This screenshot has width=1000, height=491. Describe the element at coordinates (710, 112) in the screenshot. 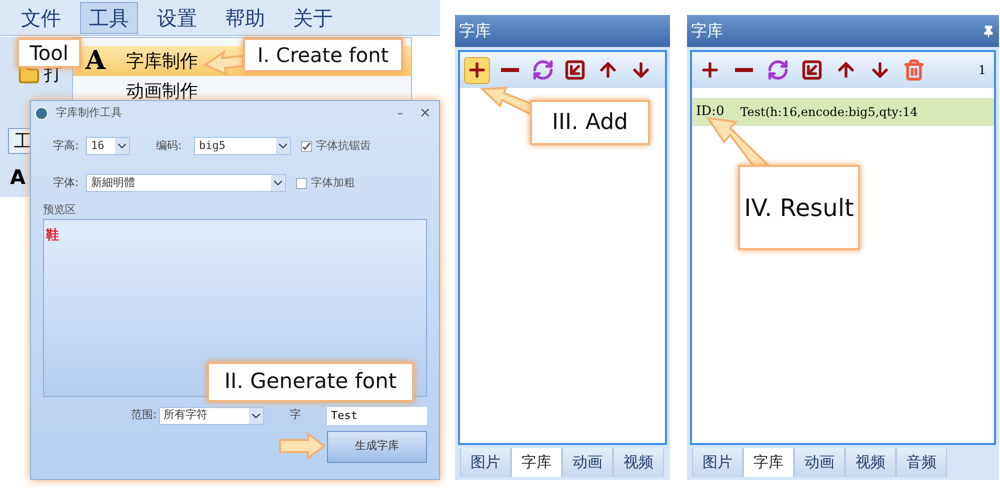

I see `row-id: ID:0` at that location.